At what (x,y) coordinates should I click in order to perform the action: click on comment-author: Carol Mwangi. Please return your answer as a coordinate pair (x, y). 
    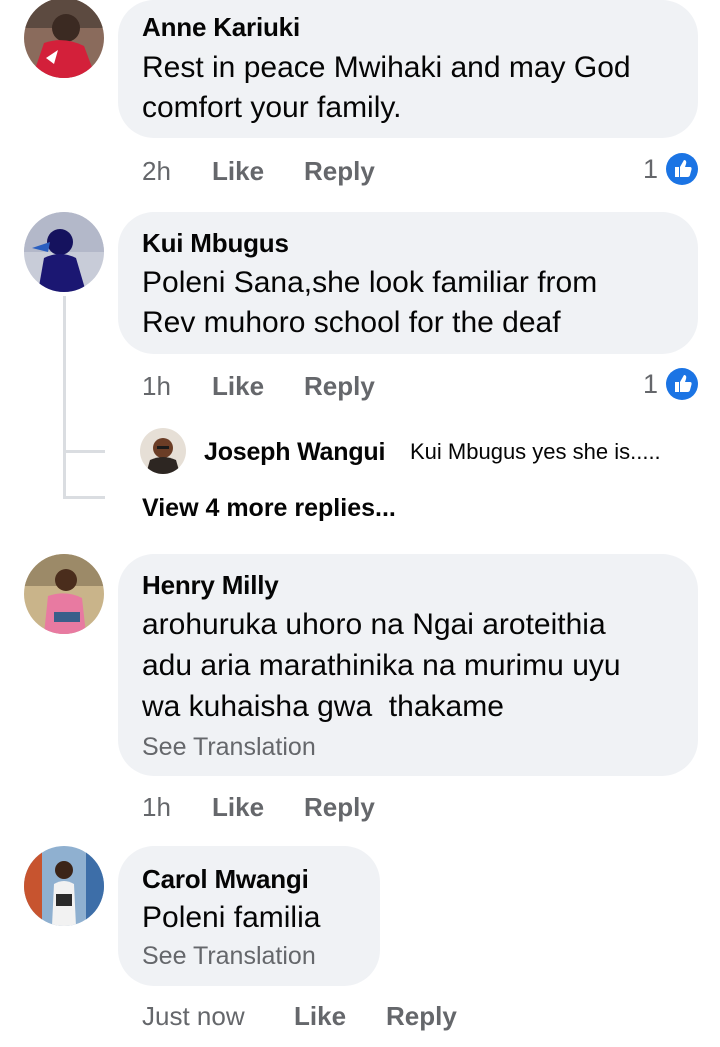
    Looking at the image, I should click on (225, 879).